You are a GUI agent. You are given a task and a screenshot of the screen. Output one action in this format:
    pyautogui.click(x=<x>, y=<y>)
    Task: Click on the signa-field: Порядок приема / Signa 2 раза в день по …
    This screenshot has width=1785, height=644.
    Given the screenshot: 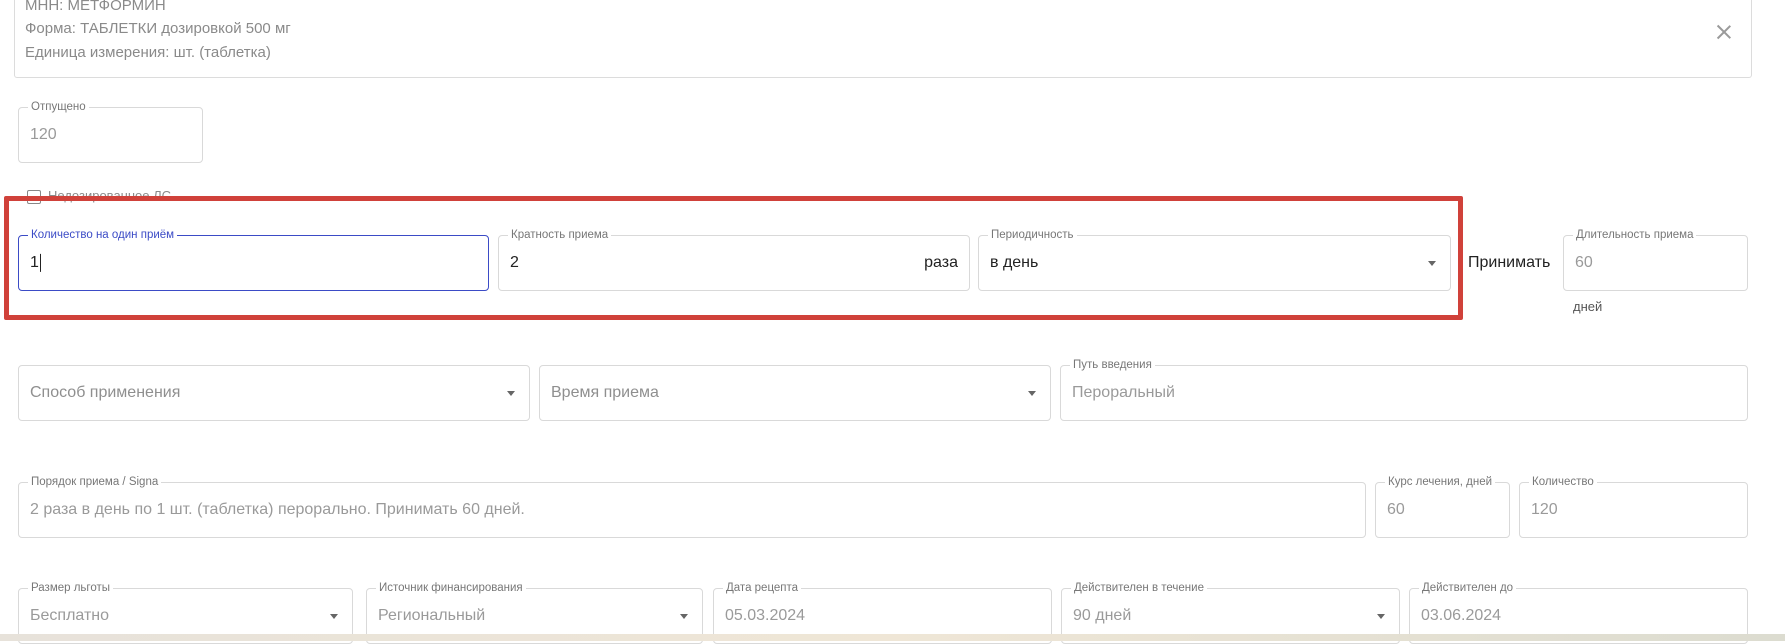 What is the action you would take?
    pyautogui.click(x=692, y=506)
    